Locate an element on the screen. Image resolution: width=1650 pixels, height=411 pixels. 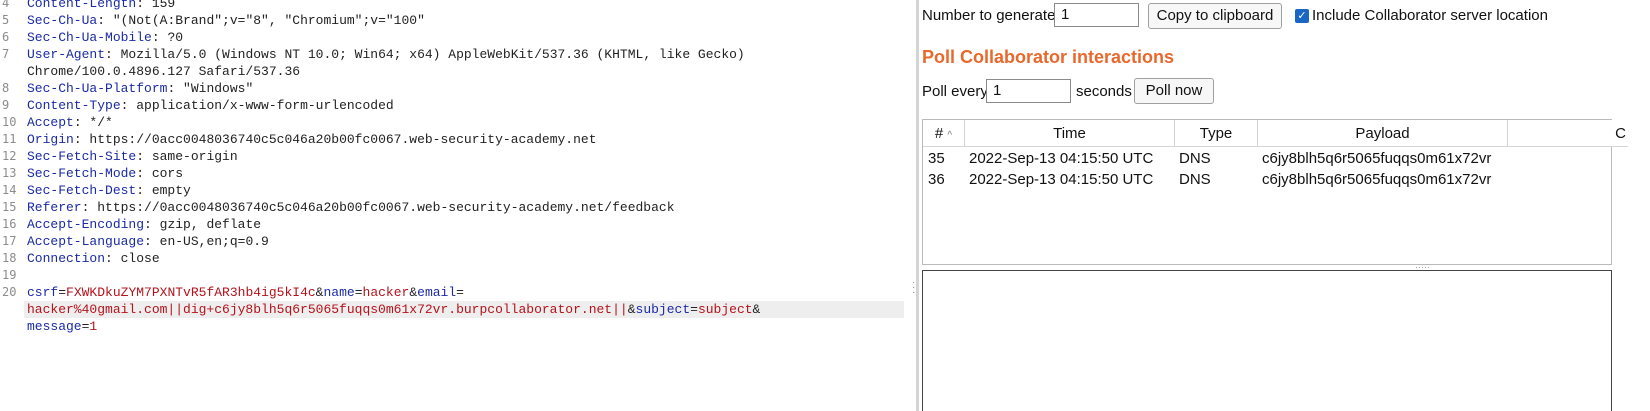
header-line: Accept: */* is located at coordinates (70, 122).